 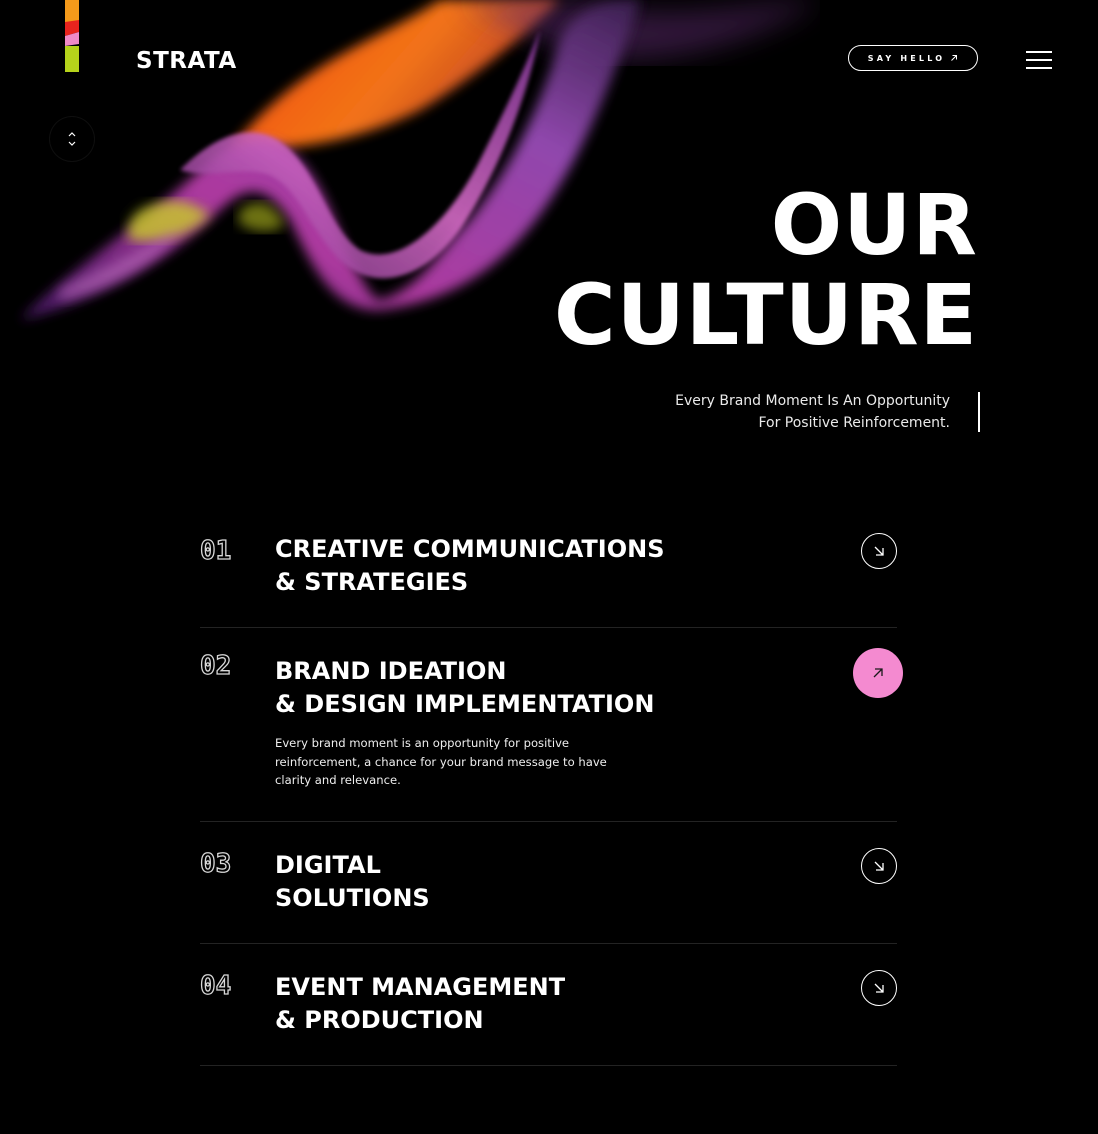 What do you see at coordinates (352, 881) in the screenshot?
I see `service-title: DIGITAL SOLUTIONS` at bounding box center [352, 881].